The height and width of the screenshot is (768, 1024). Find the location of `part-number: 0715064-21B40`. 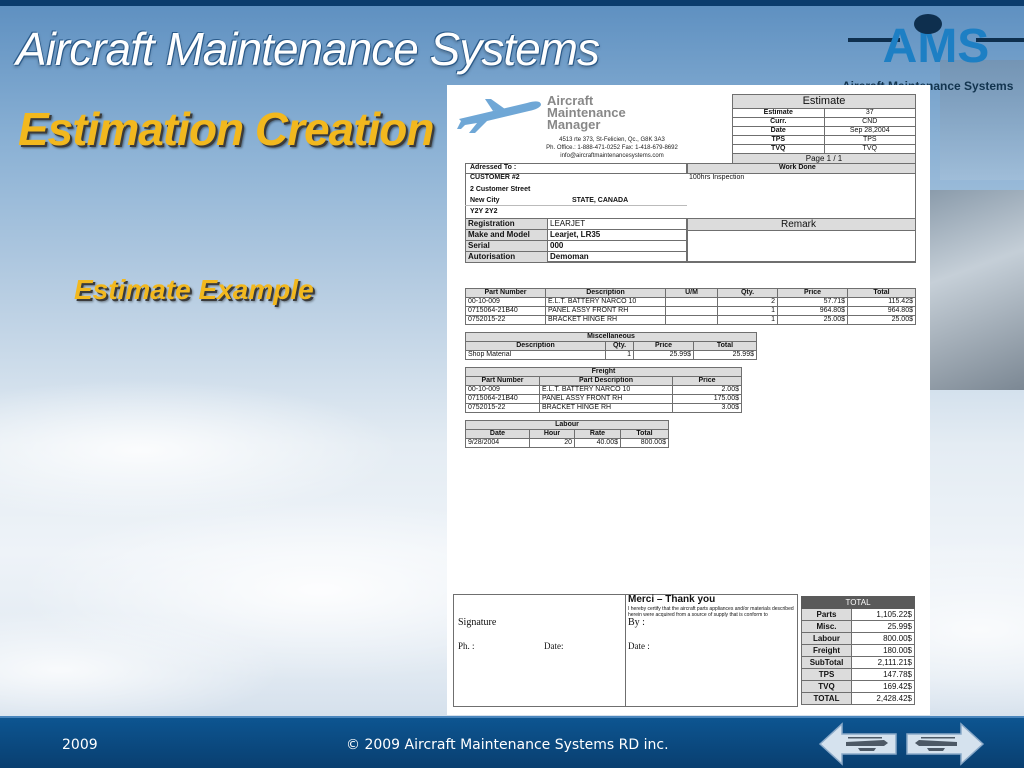

part-number: 0715064-21B40 is located at coordinates (505, 311).